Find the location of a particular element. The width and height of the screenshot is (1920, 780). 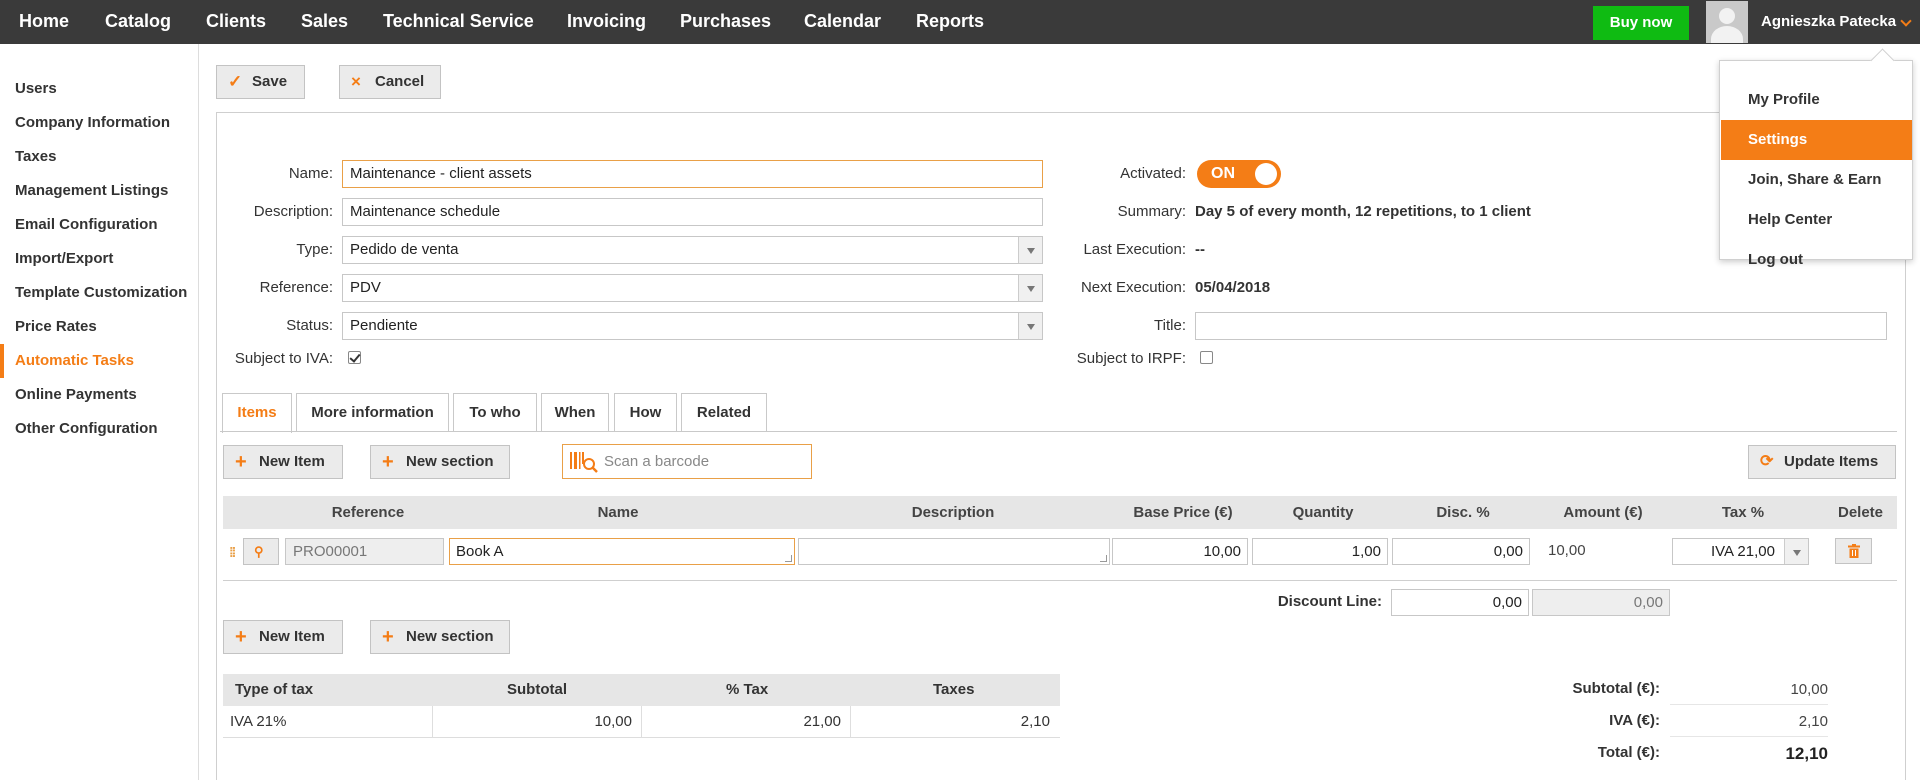

sidebar-item-import-export: Import/Export is located at coordinates (99, 259).